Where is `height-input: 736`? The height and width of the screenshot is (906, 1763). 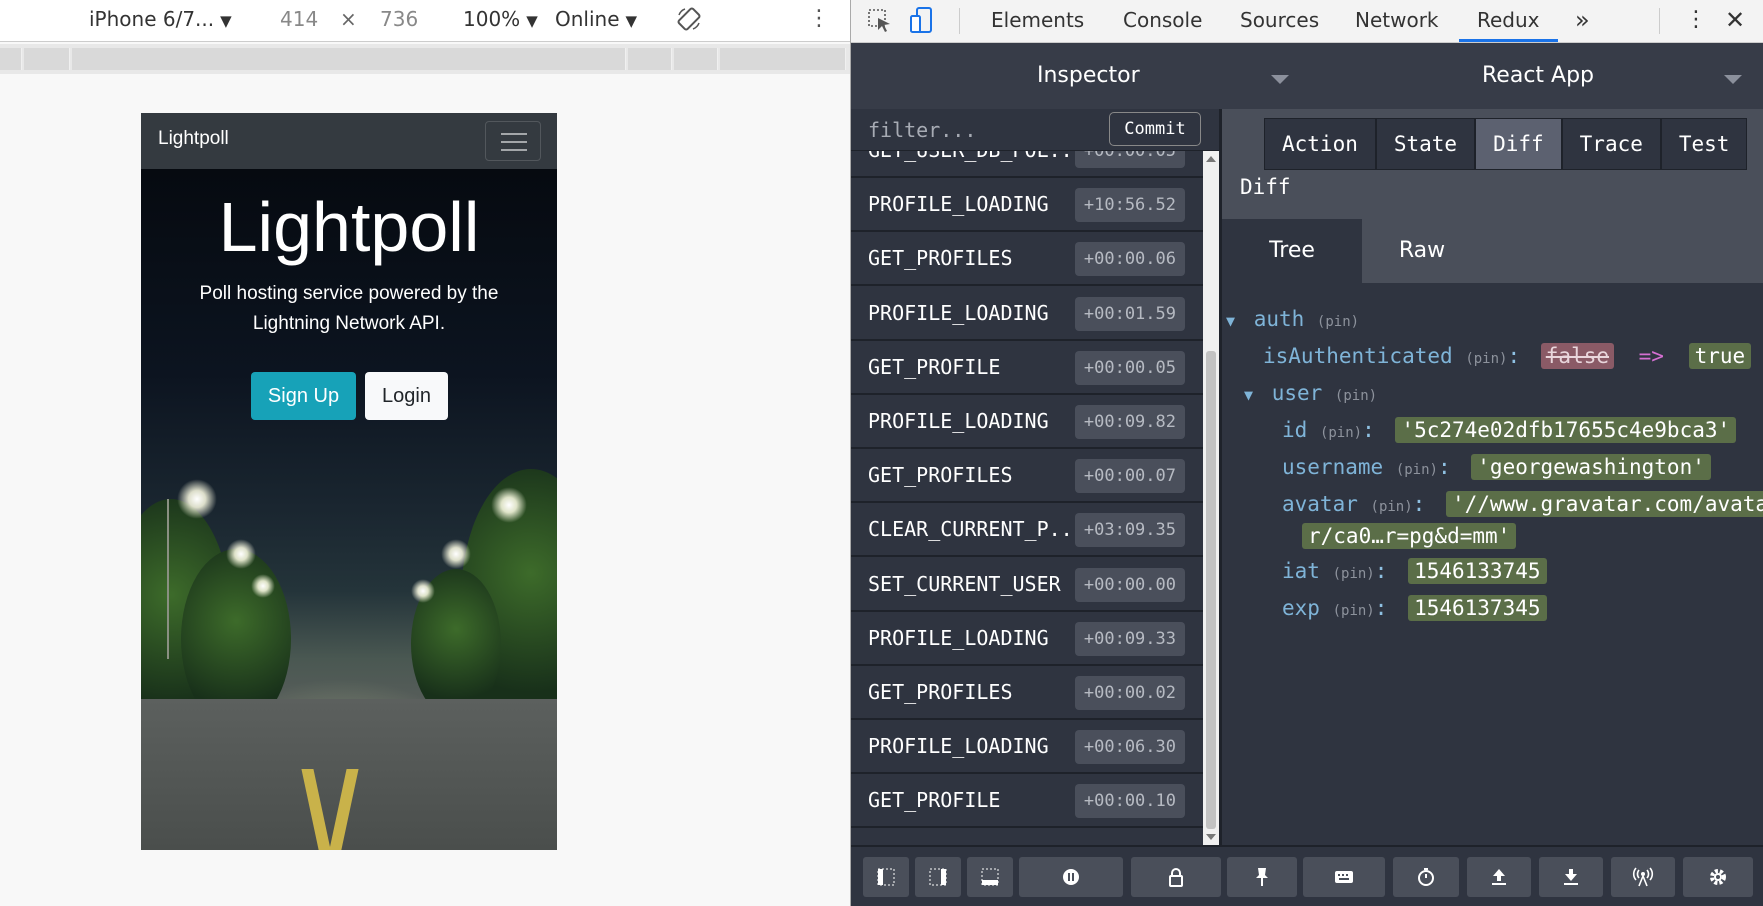 height-input: 736 is located at coordinates (399, 19).